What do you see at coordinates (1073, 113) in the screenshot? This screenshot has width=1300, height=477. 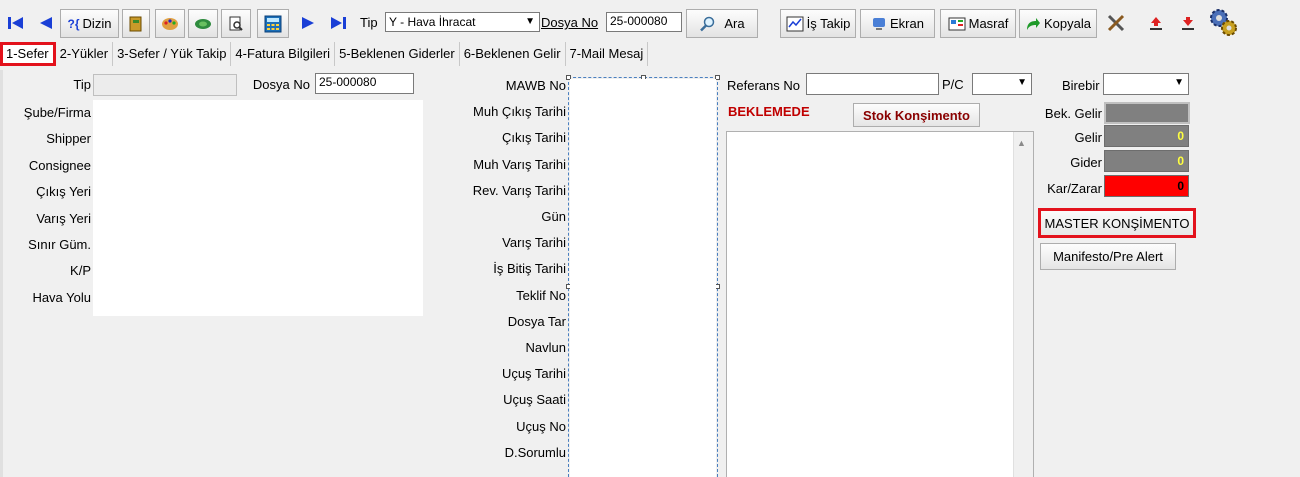 I see `bek-gelir-label: Bek. Gelir` at bounding box center [1073, 113].